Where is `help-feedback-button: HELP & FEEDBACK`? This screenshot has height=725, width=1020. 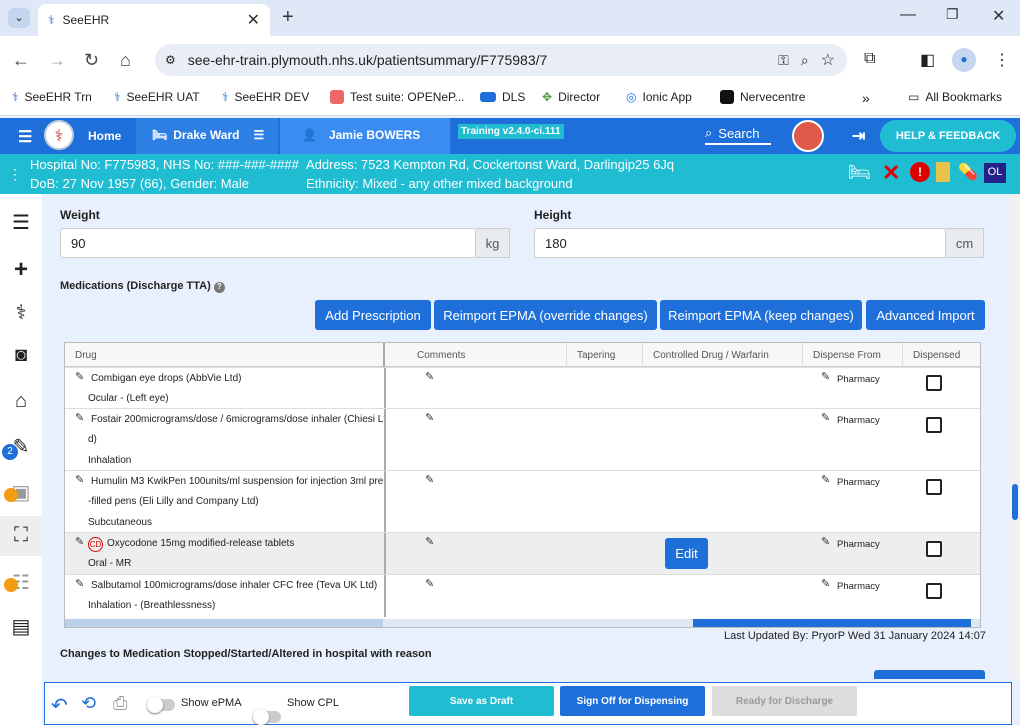 help-feedback-button: HELP & FEEDBACK is located at coordinates (948, 136).